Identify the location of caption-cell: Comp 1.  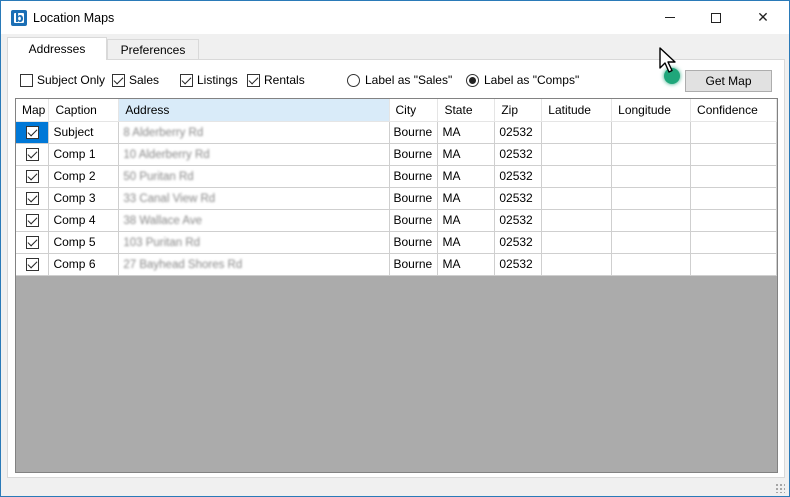
(84, 154).